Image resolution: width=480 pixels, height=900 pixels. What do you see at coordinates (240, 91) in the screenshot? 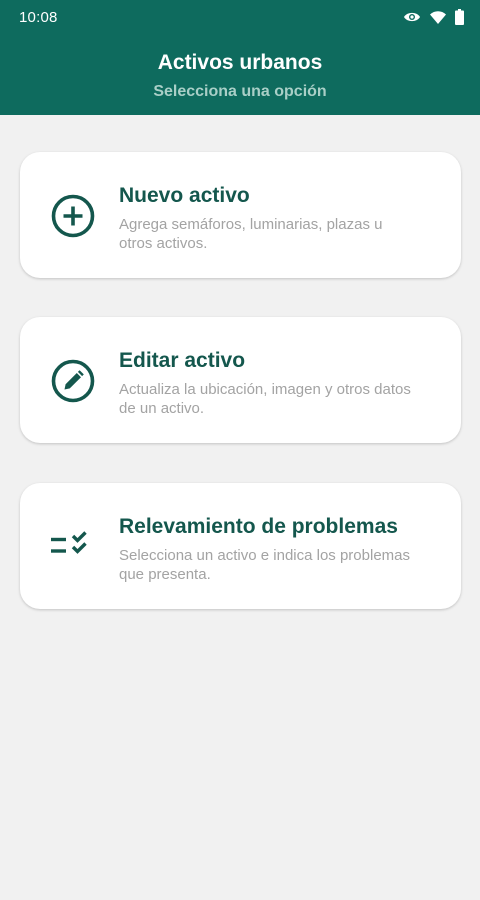
I see `page-subtitle: Selecciona una opción` at bounding box center [240, 91].